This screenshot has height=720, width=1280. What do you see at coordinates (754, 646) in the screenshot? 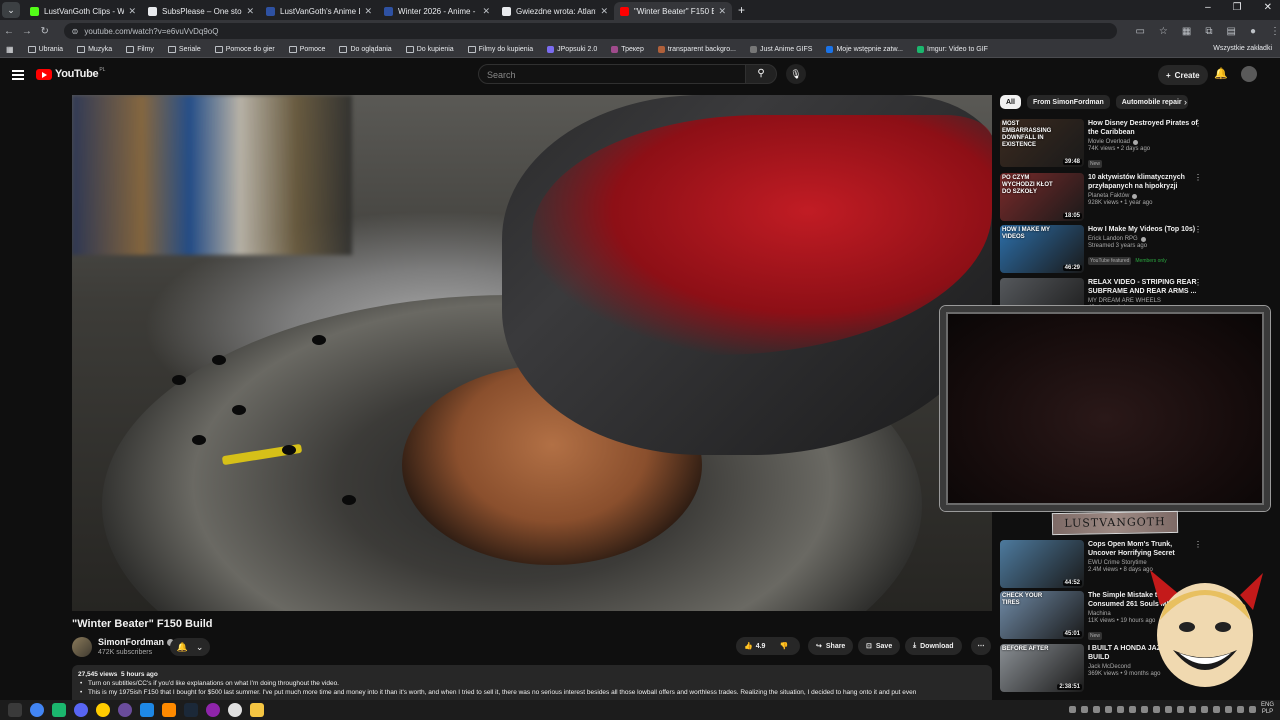
I see `like-button: 👍 4.9` at bounding box center [754, 646].